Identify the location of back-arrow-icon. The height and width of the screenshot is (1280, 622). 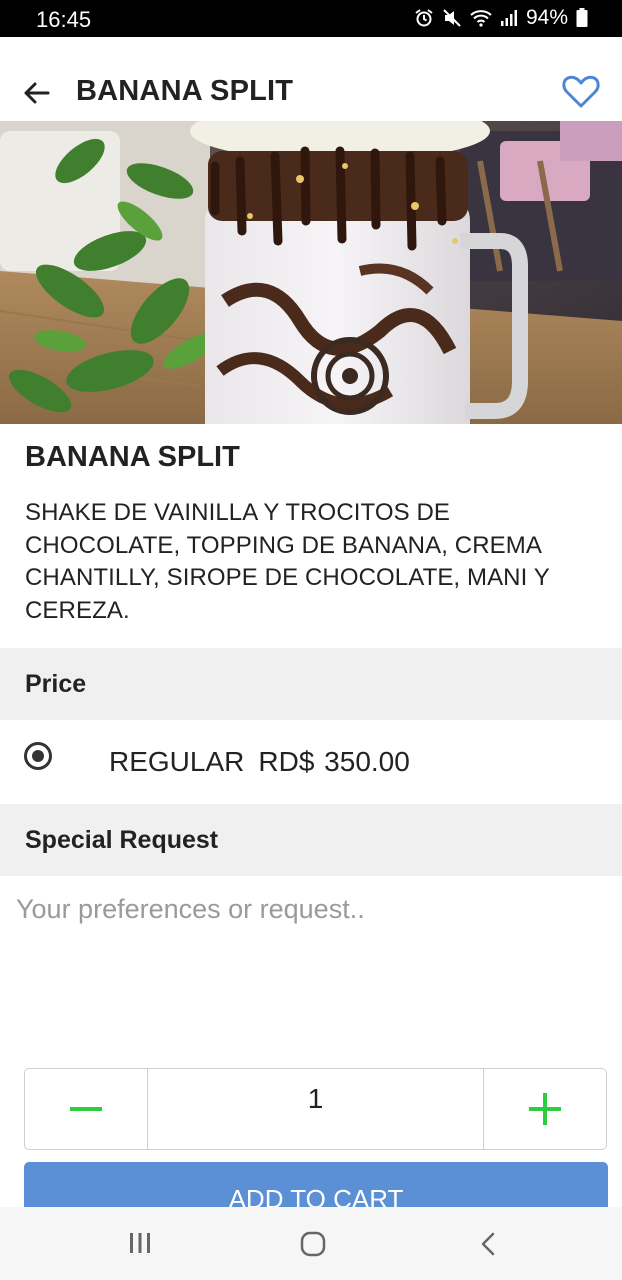
(36, 93).